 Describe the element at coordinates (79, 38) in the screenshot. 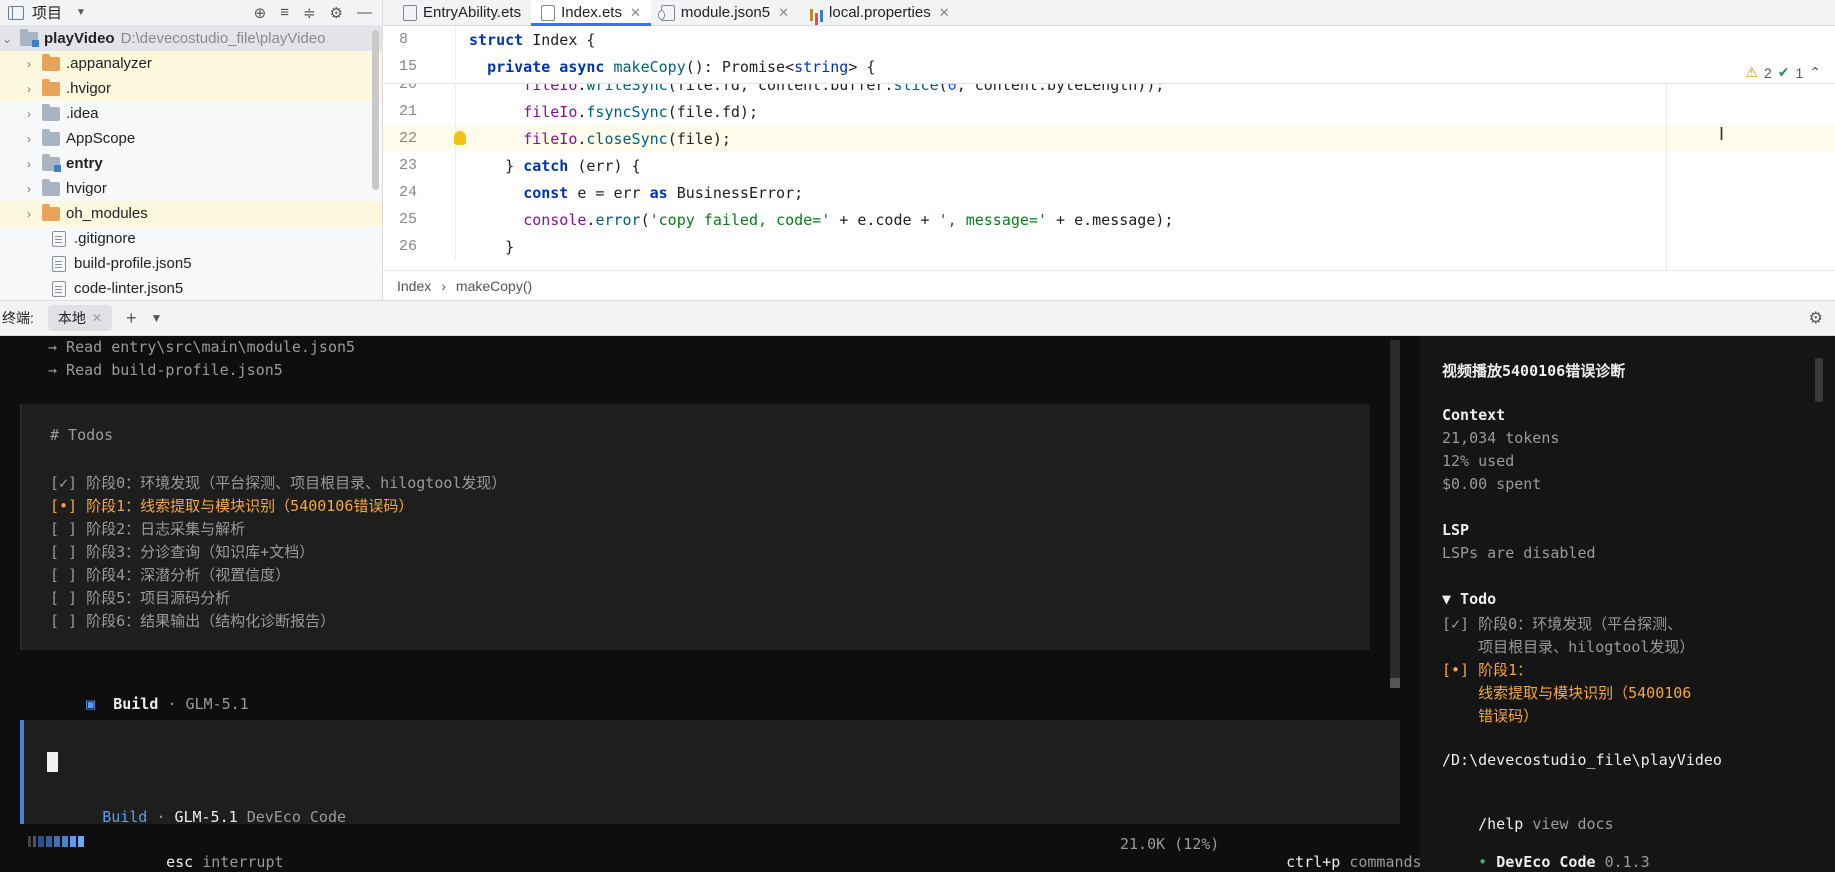

I see `tree-item-label: playVideo` at that location.